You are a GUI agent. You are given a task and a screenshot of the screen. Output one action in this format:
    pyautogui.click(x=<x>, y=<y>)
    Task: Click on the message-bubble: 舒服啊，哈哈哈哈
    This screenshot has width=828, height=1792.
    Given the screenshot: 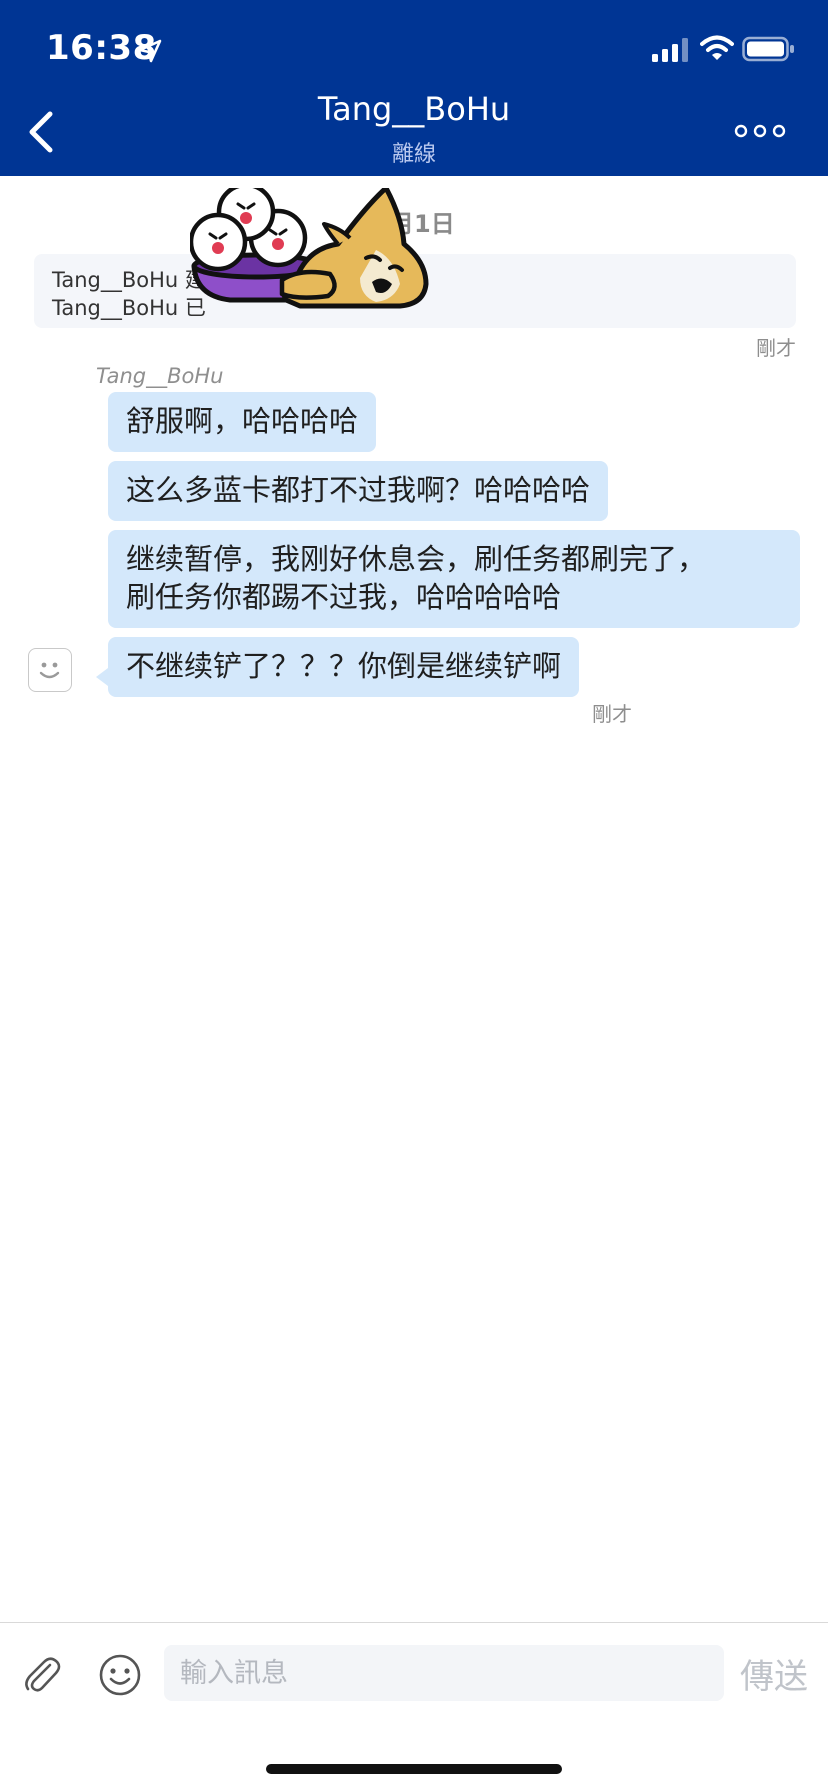 What is the action you would take?
    pyautogui.click(x=242, y=422)
    